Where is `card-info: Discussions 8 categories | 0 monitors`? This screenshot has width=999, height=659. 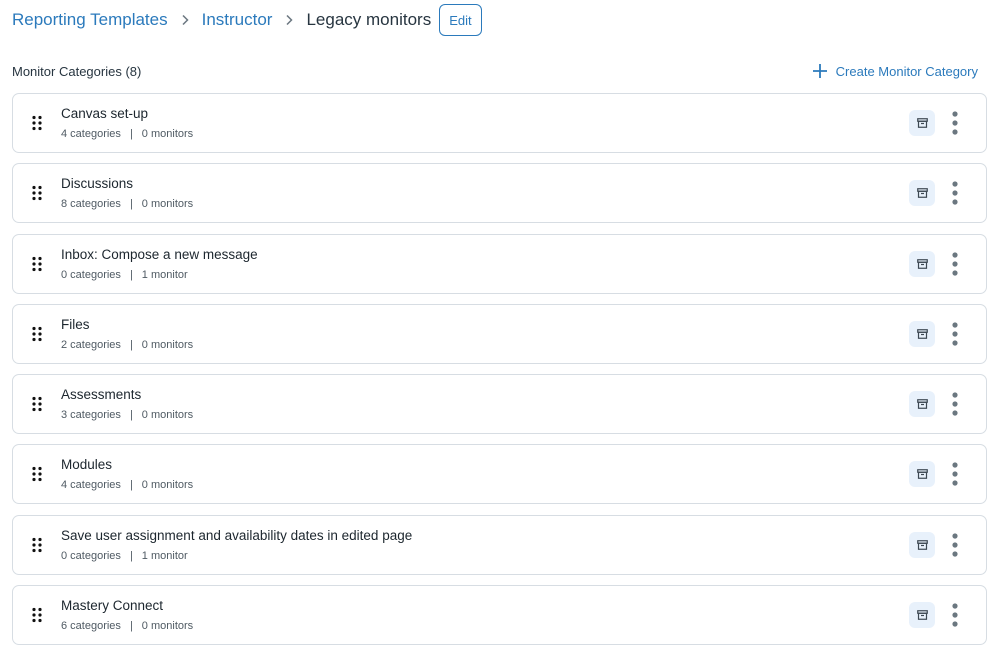
card-info: Discussions 8 categories | 0 monitors is located at coordinates (485, 193).